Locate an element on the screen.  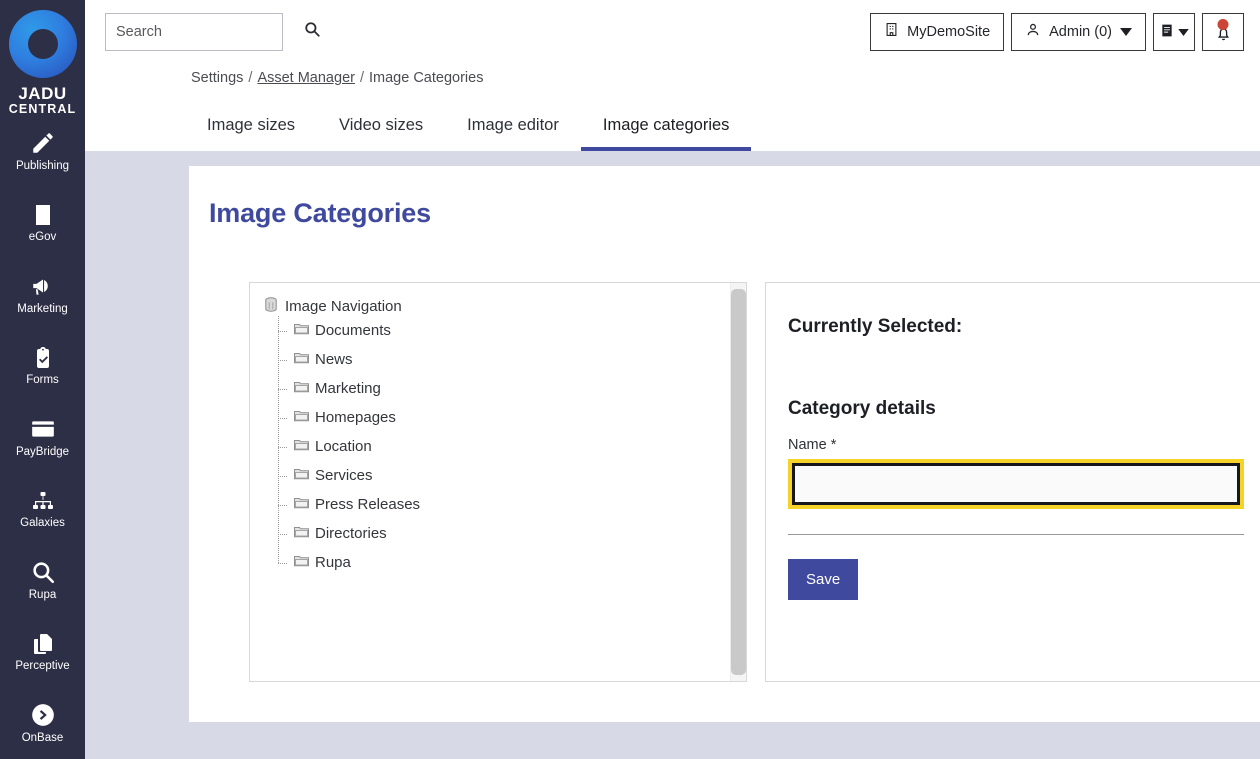
sidebar-item-publishing: Publishing is located at coordinates (42, 151).